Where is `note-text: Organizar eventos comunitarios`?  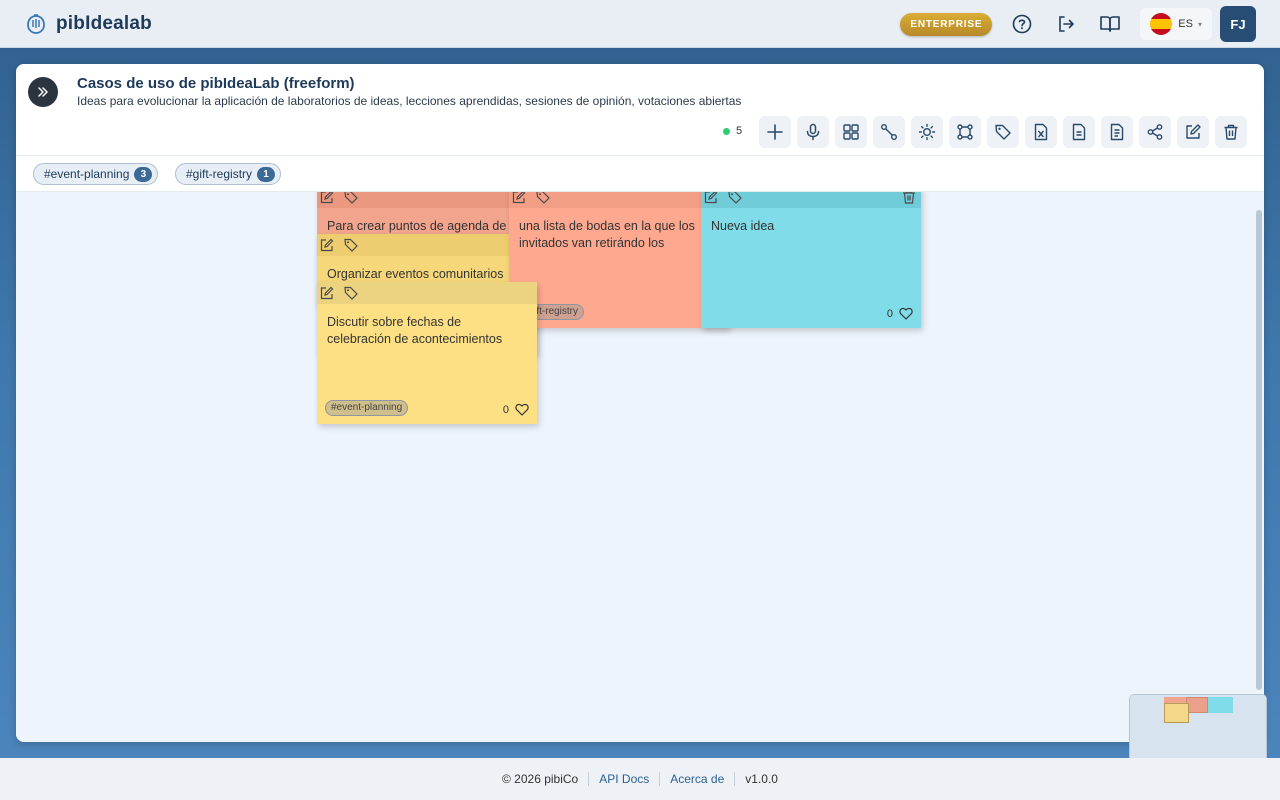
note-text: Organizar eventos comunitarios is located at coordinates (415, 274).